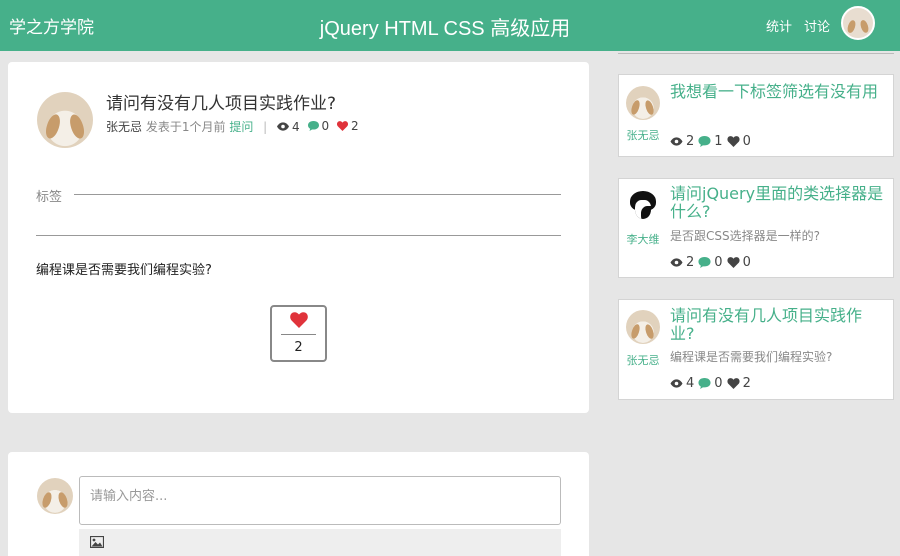 This screenshot has width=900, height=556. What do you see at coordinates (241, 127) in the screenshot?
I see `question-type-tag: 提问` at bounding box center [241, 127].